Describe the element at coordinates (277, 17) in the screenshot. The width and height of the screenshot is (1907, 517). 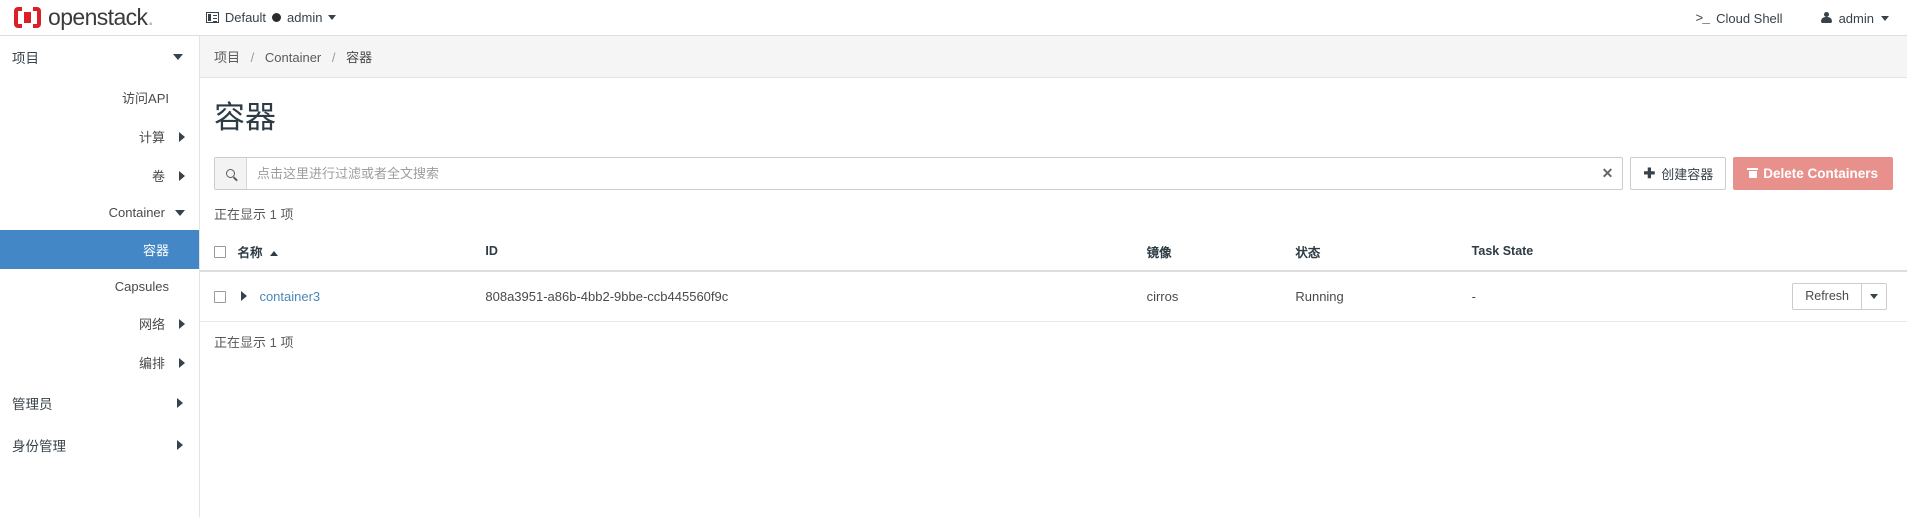
I see `context-separator-dot` at that location.